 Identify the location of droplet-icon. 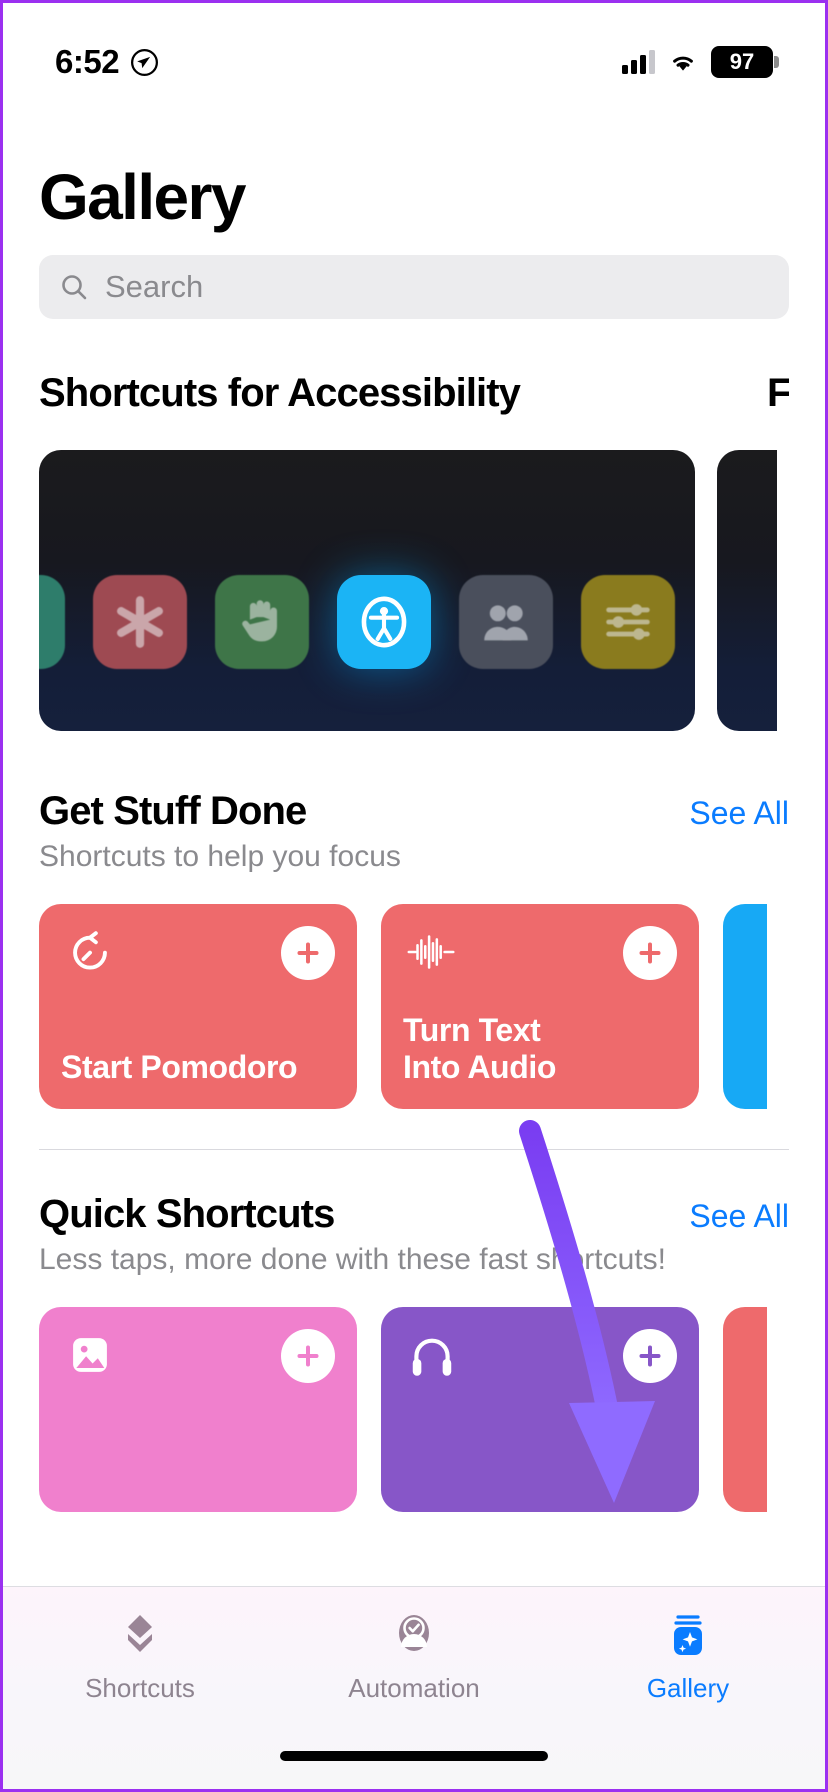
(52, 622).